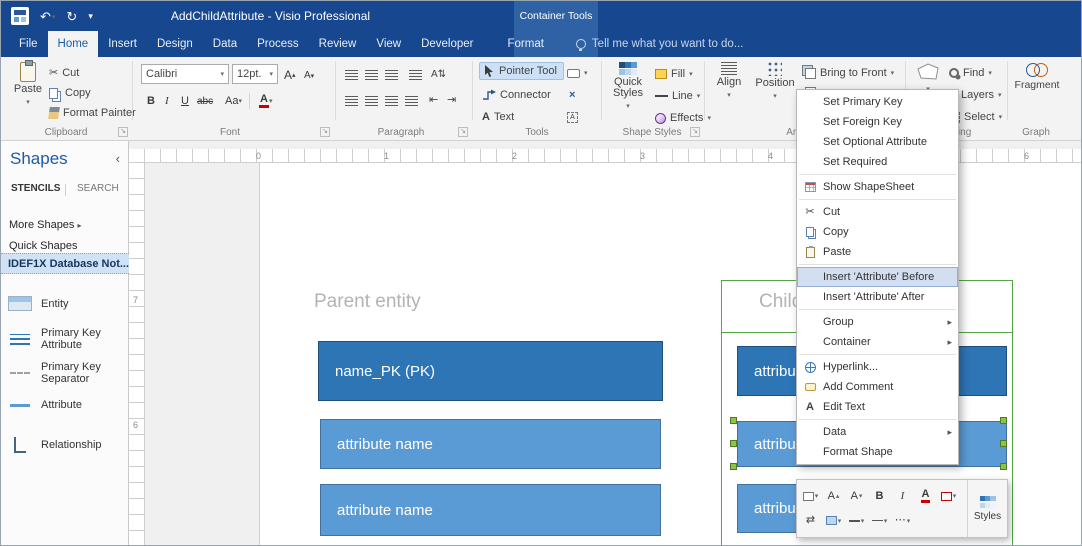 The image size is (1082, 546). Describe the element at coordinates (225, 44) in the screenshot. I see `tab-data: Data` at that location.